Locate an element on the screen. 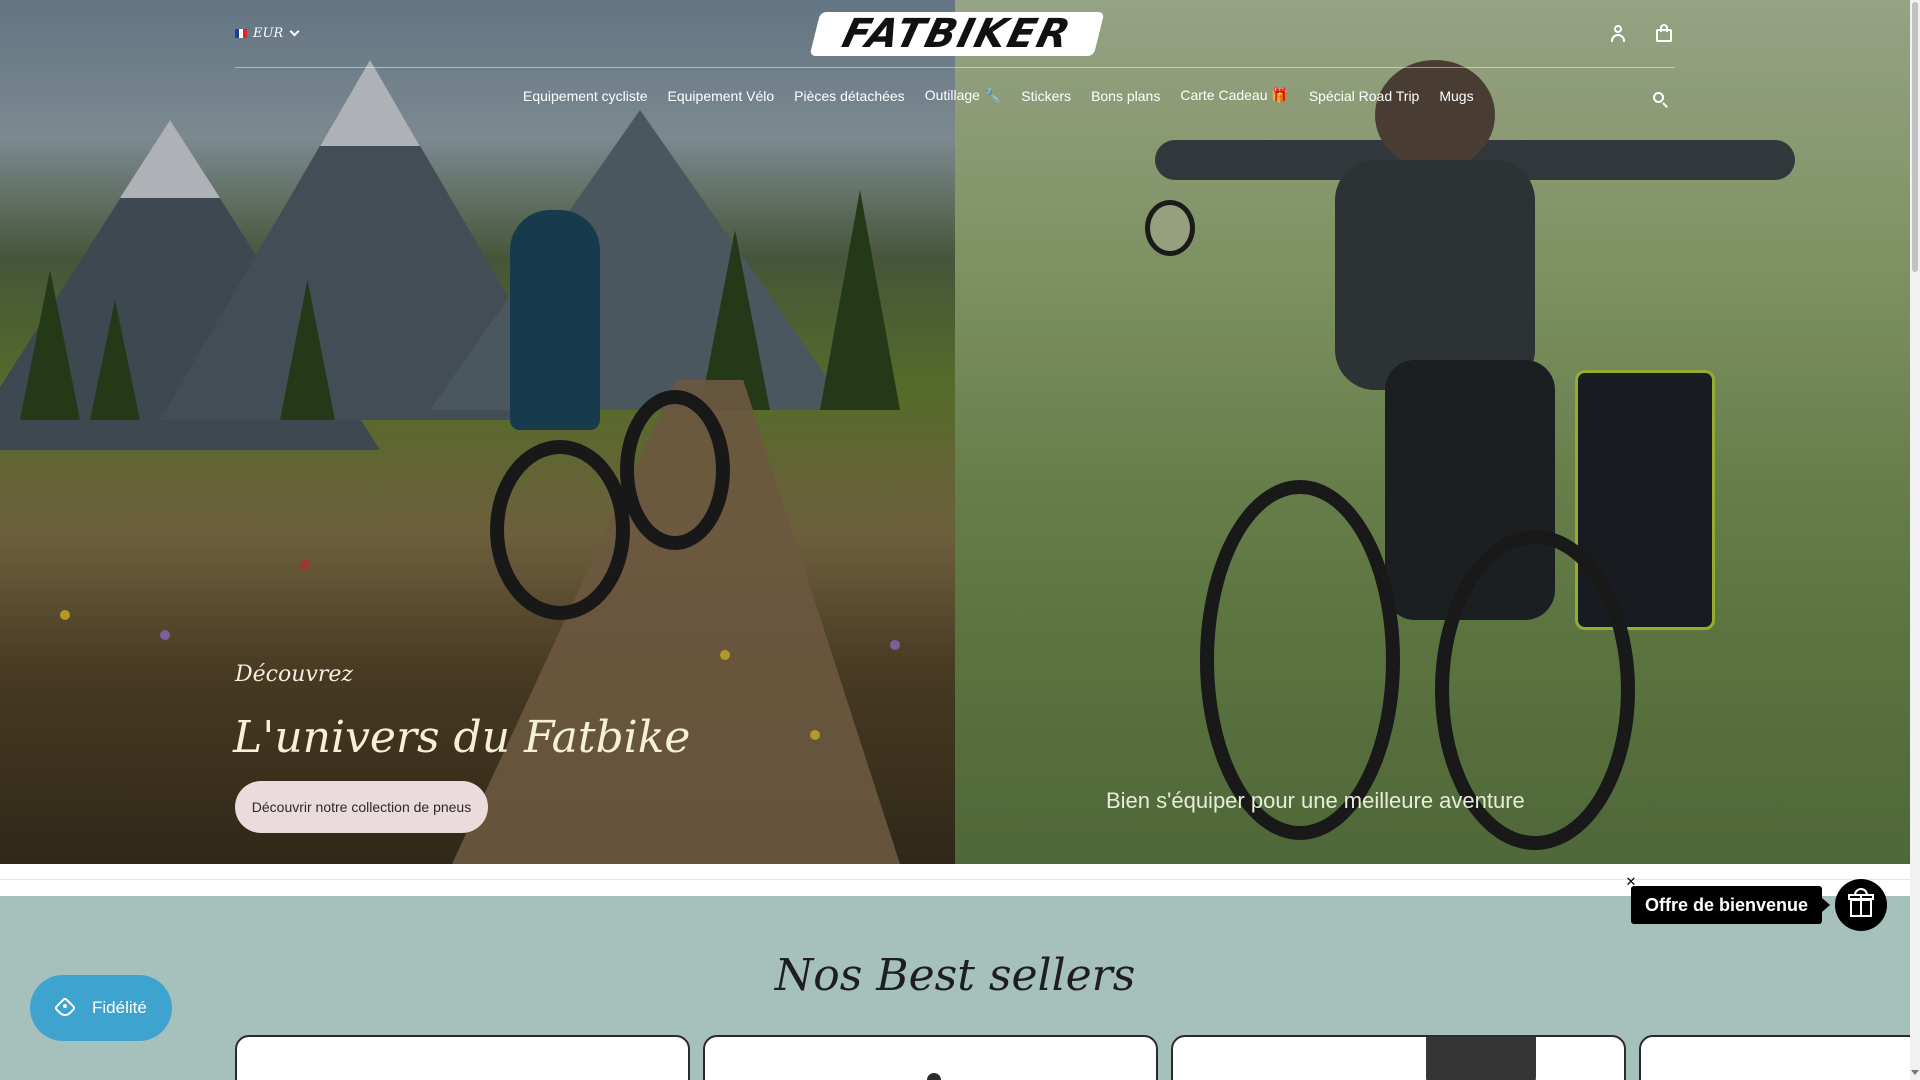 The image size is (1920, 1080). logo-text: FATBIKER is located at coordinates (957, 34).